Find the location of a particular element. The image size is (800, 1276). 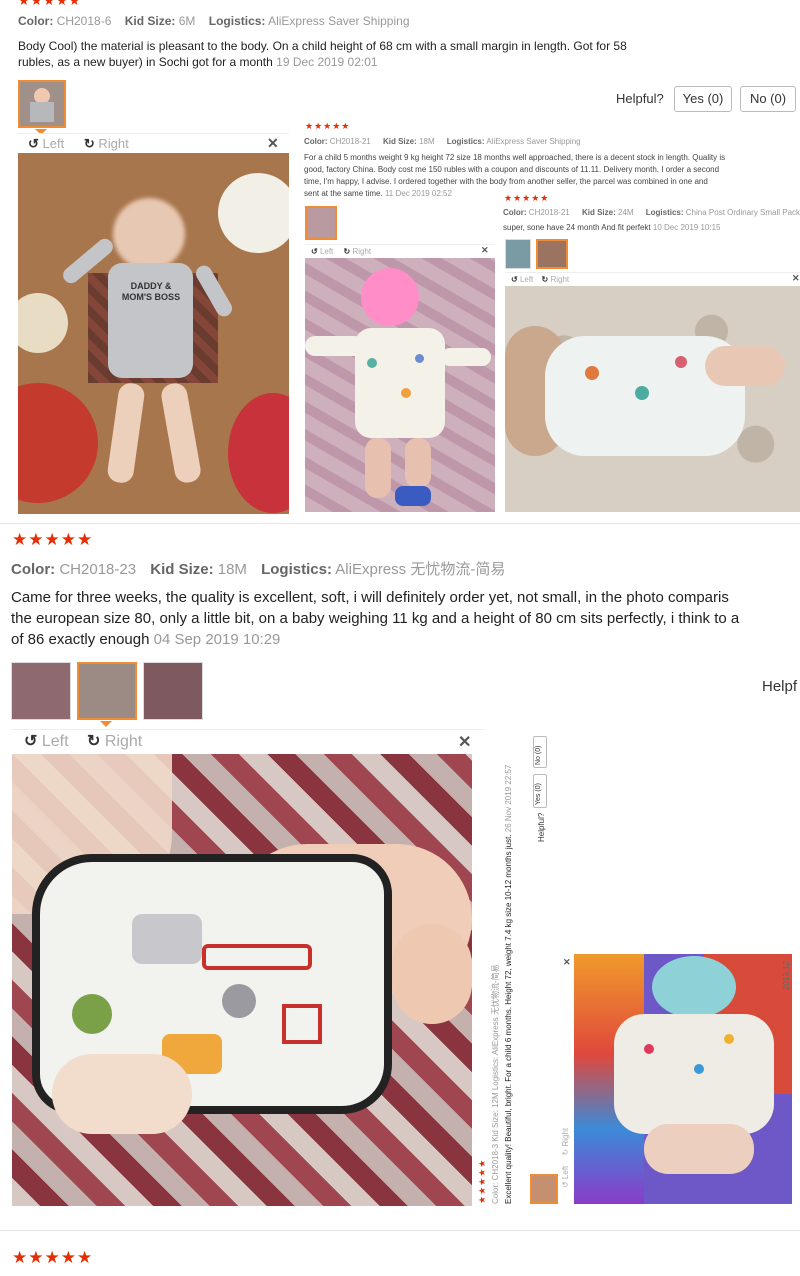

helpful-yes-label: Yes (0) is located at coordinates (538, 794).